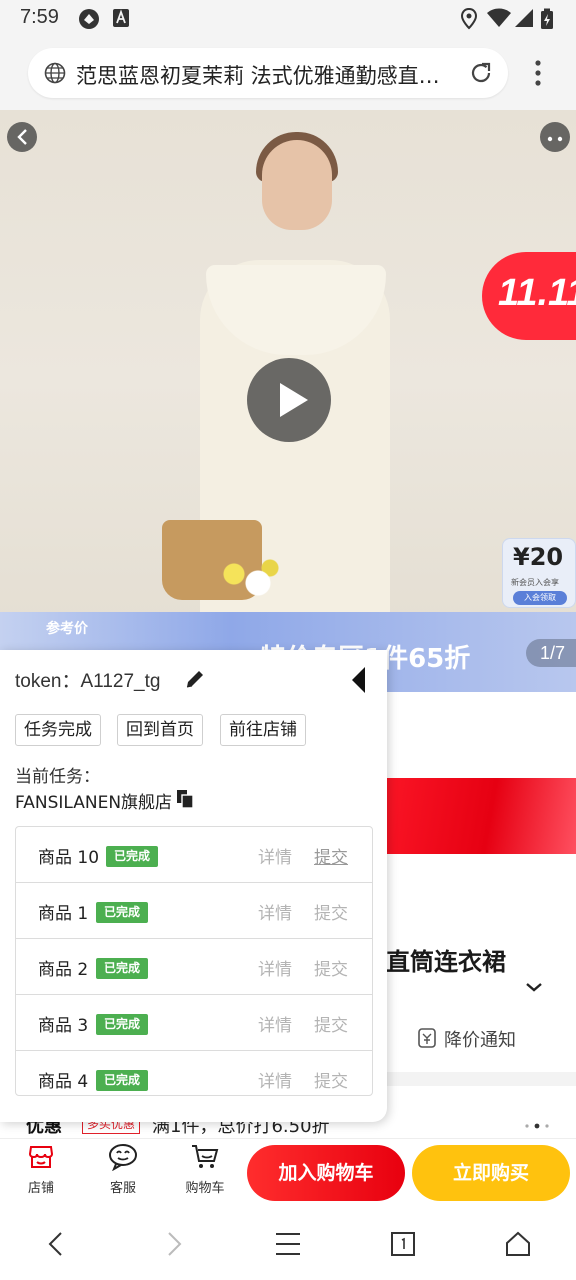 This screenshot has width=576, height=1280. I want to click on customer-service-tab: 客服, so click(123, 1169).